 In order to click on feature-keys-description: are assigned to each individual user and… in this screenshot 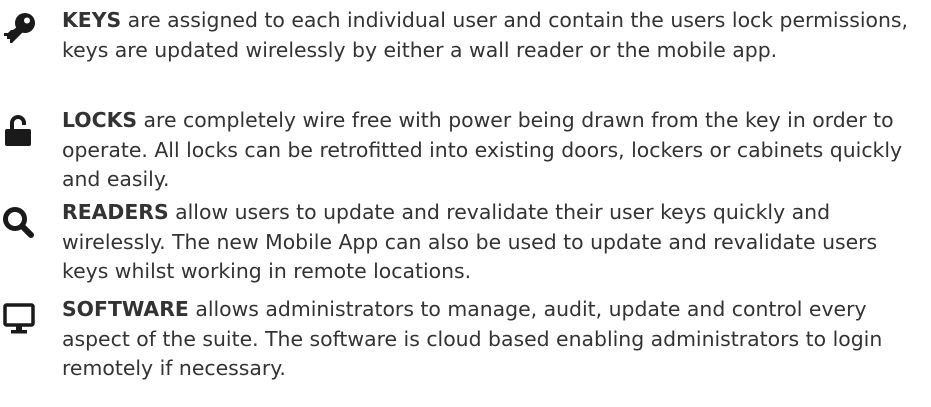, I will do `click(485, 35)`.